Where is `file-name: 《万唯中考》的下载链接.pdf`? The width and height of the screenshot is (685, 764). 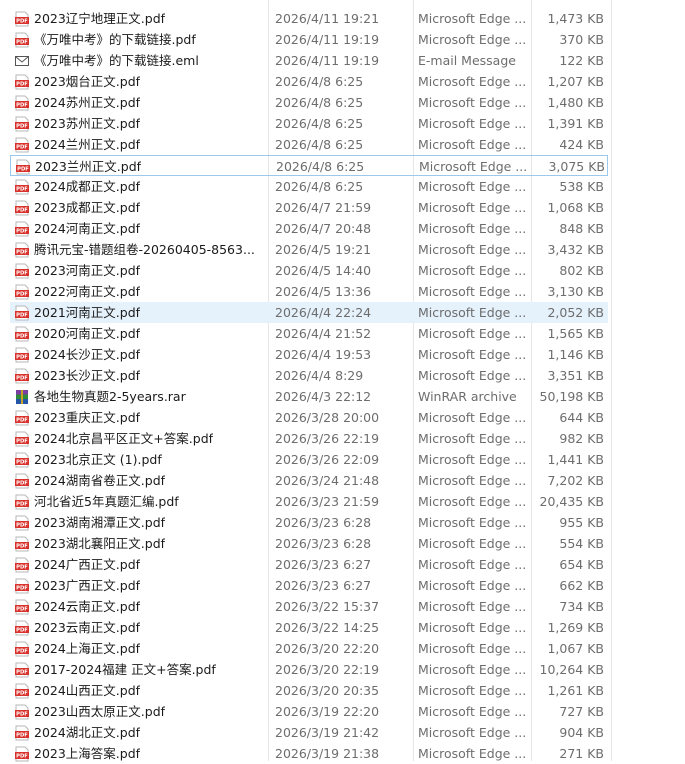 file-name: 《万唯中考》的下载链接.pdf is located at coordinates (115, 39).